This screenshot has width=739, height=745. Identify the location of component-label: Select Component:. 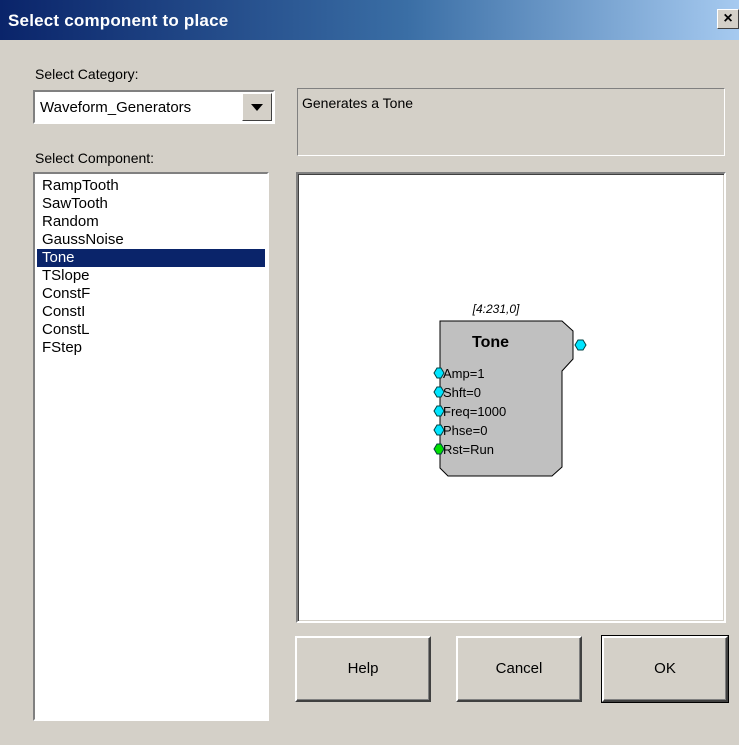
(95, 158).